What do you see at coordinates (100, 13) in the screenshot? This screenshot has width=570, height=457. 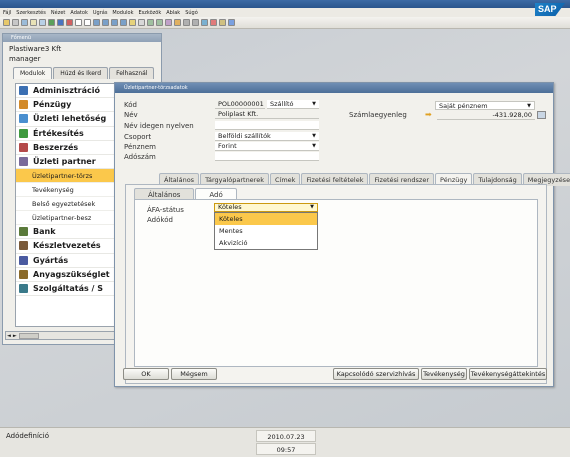 I see `menu-goto: Ugrás` at bounding box center [100, 13].